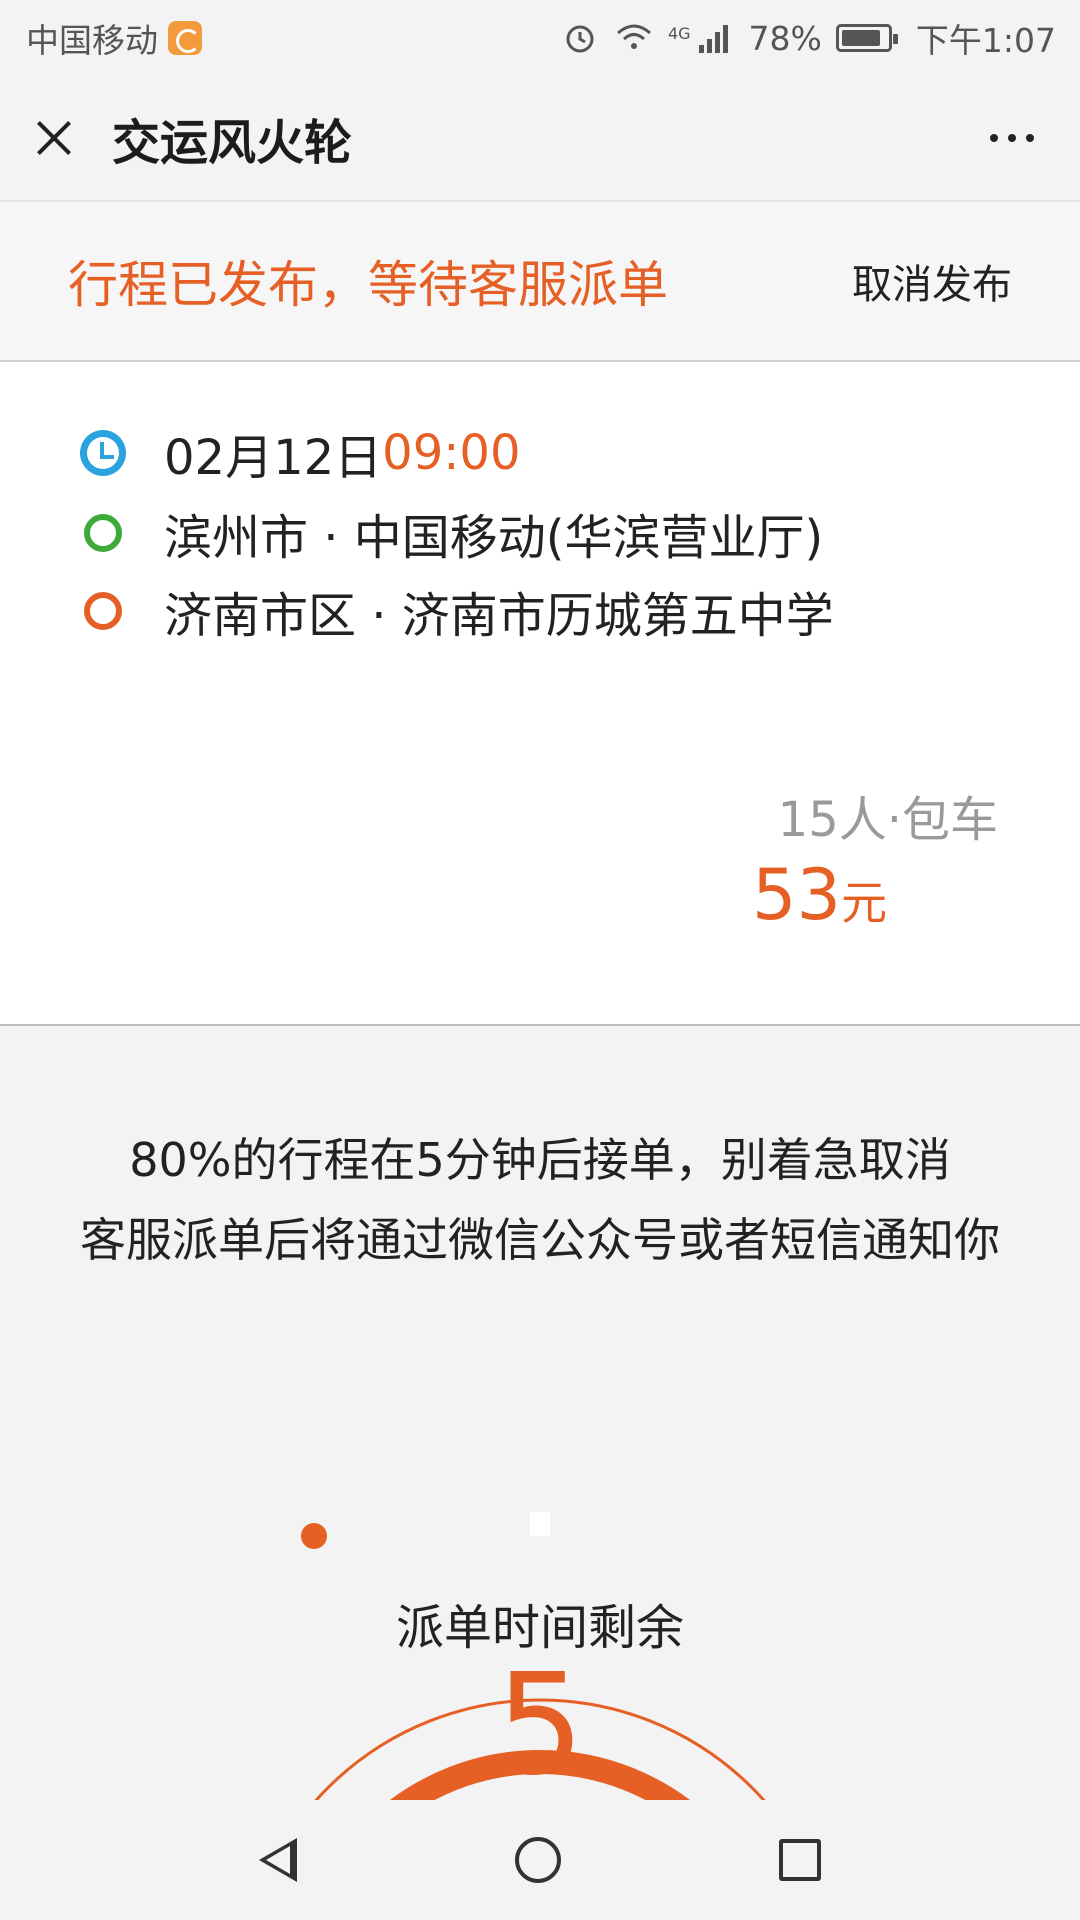 The width and height of the screenshot is (1080, 1920). What do you see at coordinates (785, 38) in the screenshot?
I see `battery-percent: 78%` at bounding box center [785, 38].